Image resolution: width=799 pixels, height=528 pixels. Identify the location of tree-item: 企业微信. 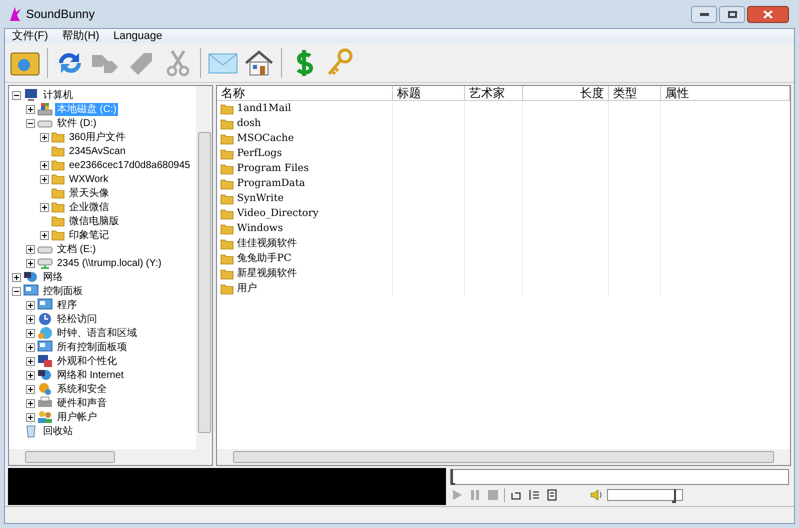
(89, 207).